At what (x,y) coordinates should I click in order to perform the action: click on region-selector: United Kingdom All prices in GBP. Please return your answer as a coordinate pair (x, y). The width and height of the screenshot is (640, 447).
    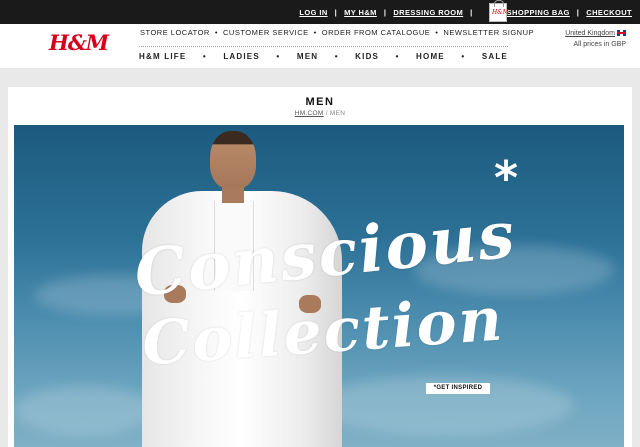
    Looking at the image, I should click on (595, 39).